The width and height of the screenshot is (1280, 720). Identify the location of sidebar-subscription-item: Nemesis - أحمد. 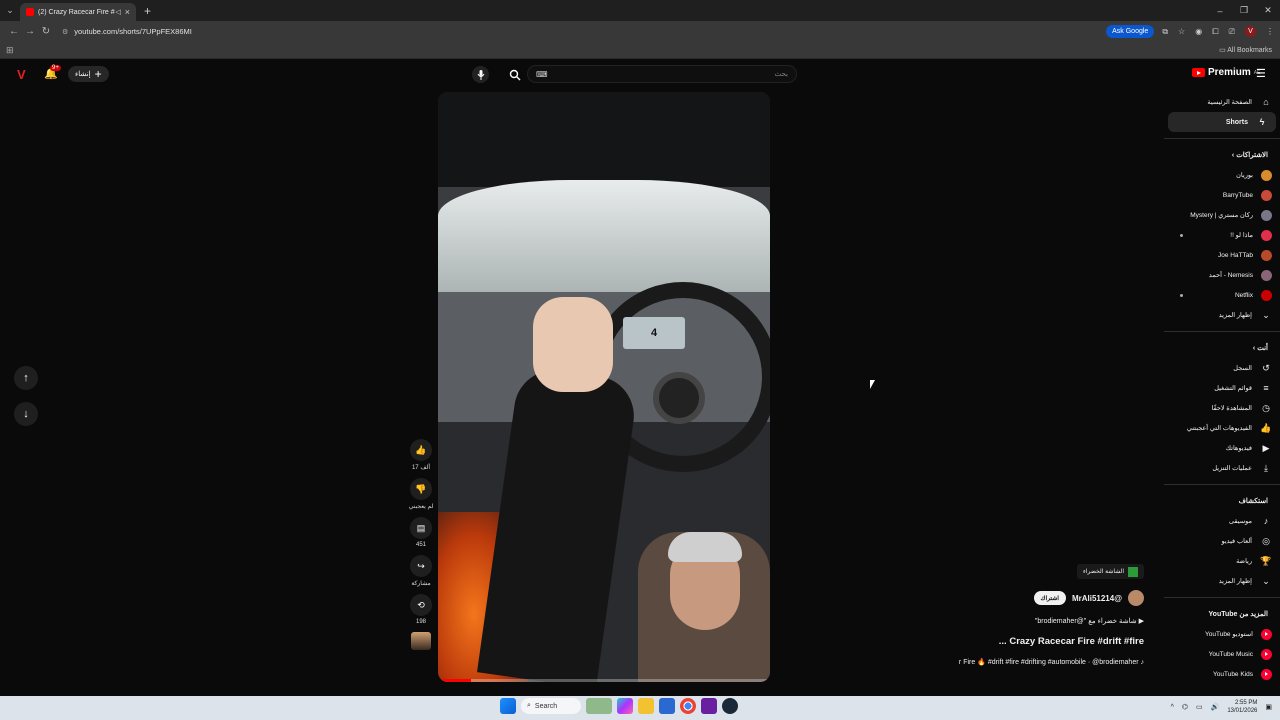
(1222, 275).